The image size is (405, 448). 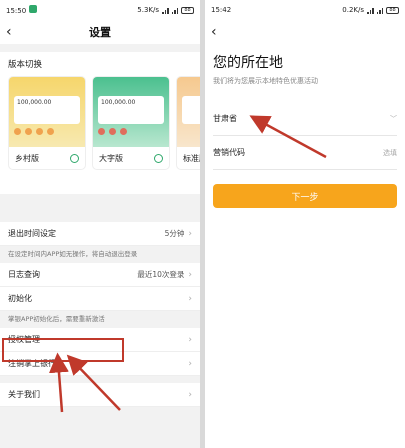 I want to click on status-time: 15:42, so click(x=221, y=10).